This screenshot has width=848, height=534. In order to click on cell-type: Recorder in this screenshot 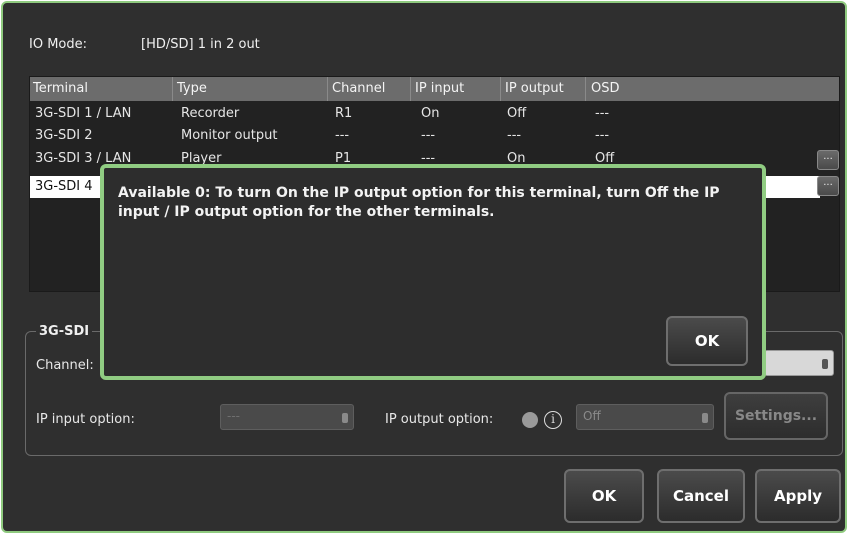, I will do `click(210, 113)`.